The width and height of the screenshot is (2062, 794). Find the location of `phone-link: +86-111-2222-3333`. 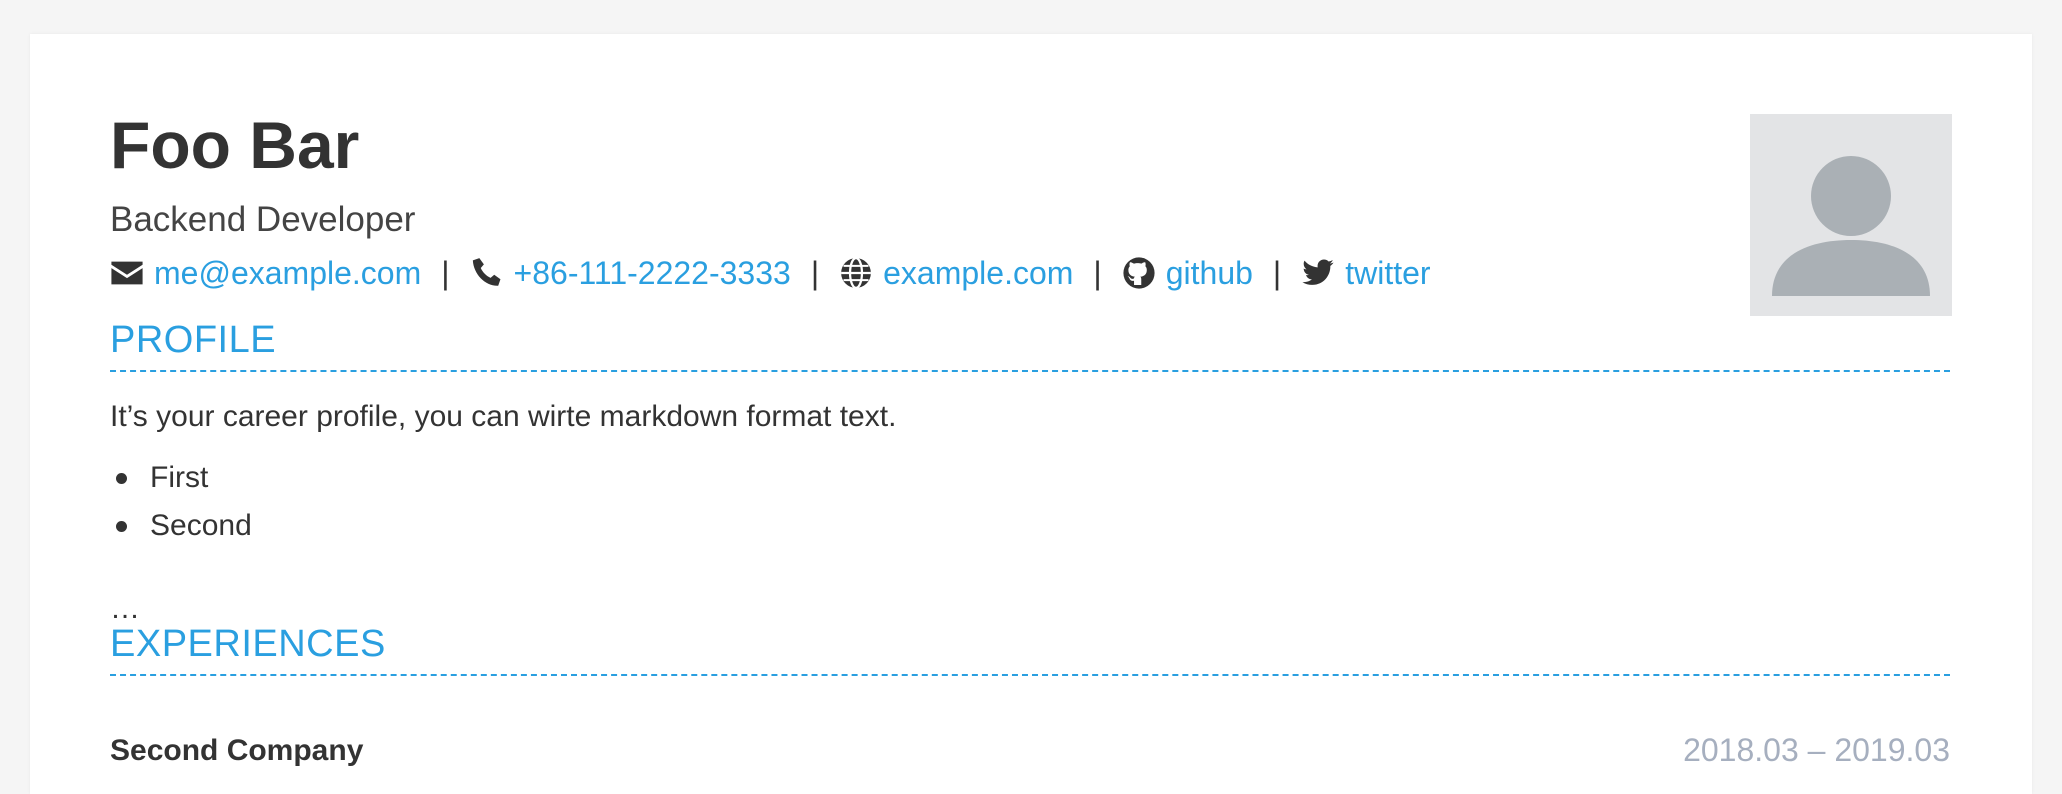

phone-link: +86-111-2222-3333 is located at coordinates (630, 273).